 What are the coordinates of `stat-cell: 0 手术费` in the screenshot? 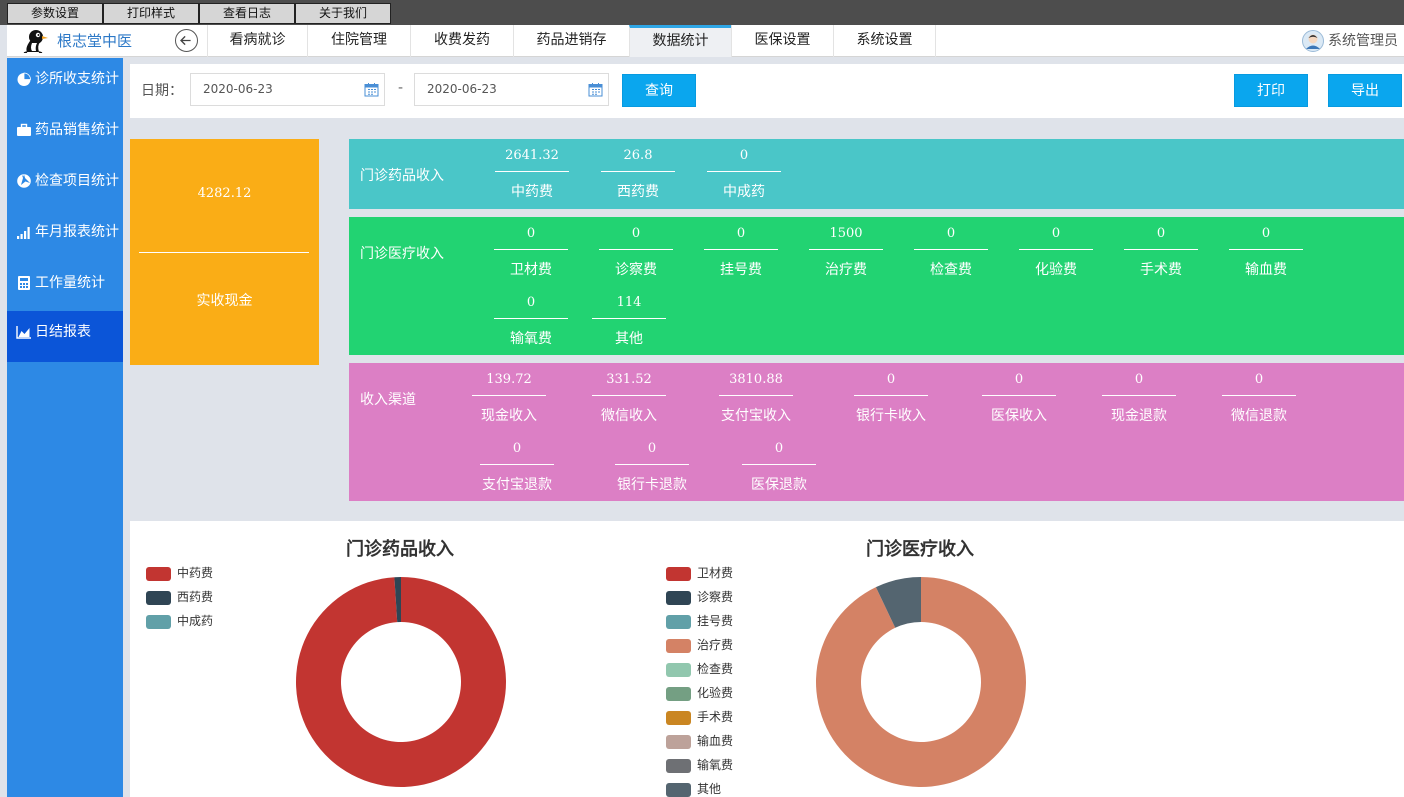 It's located at (1161, 251).